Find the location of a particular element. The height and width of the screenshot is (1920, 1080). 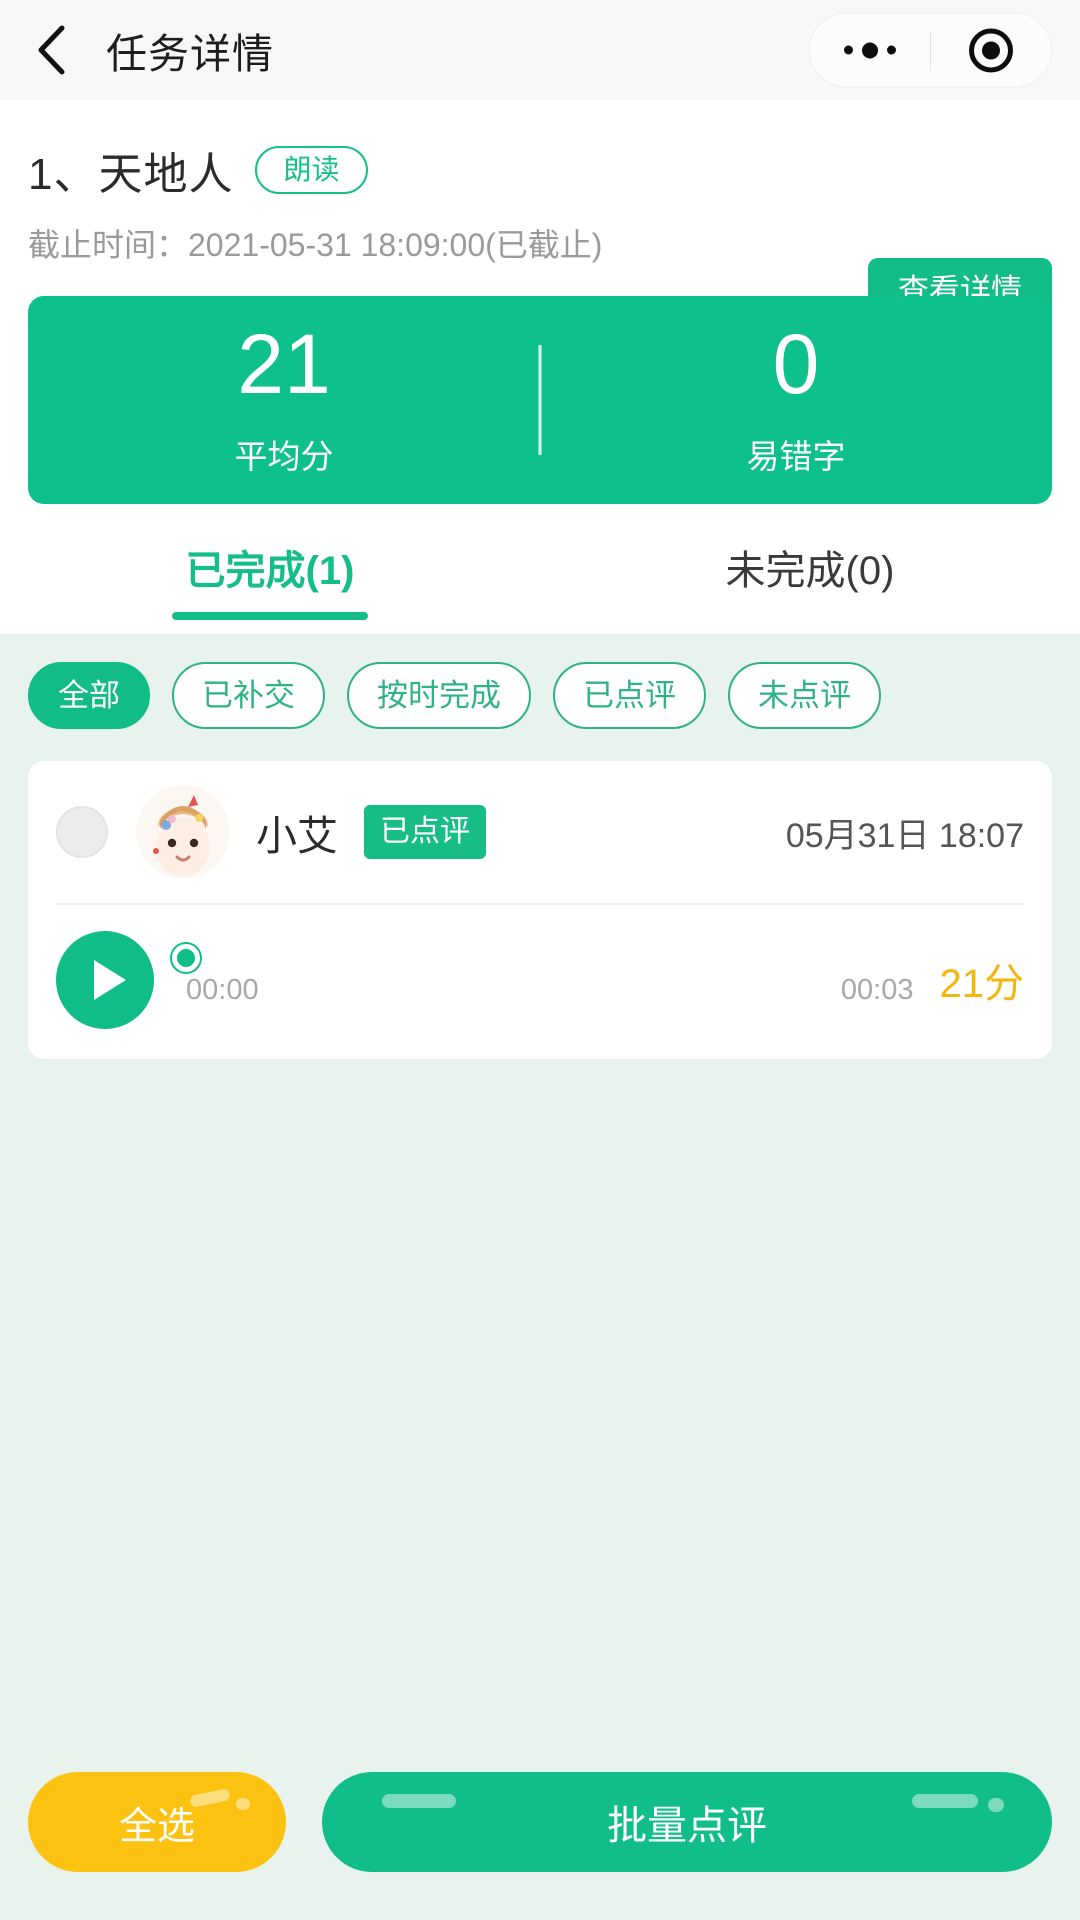

progress-area: 00:00 00:03 is located at coordinates (543, 975).